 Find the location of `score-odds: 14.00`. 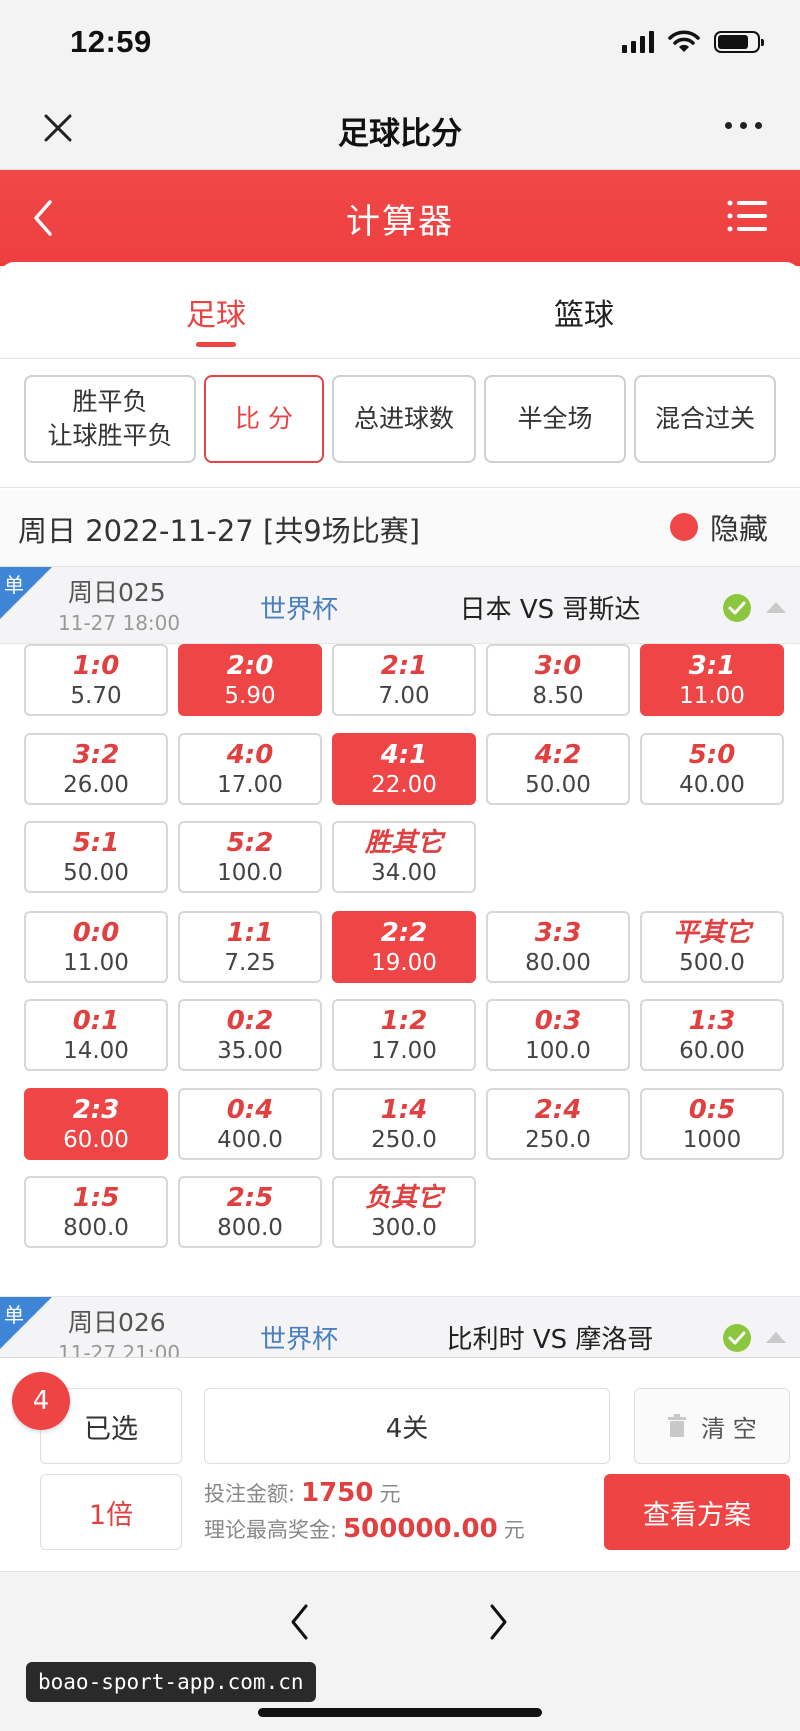

score-odds: 14.00 is located at coordinates (96, 1050).